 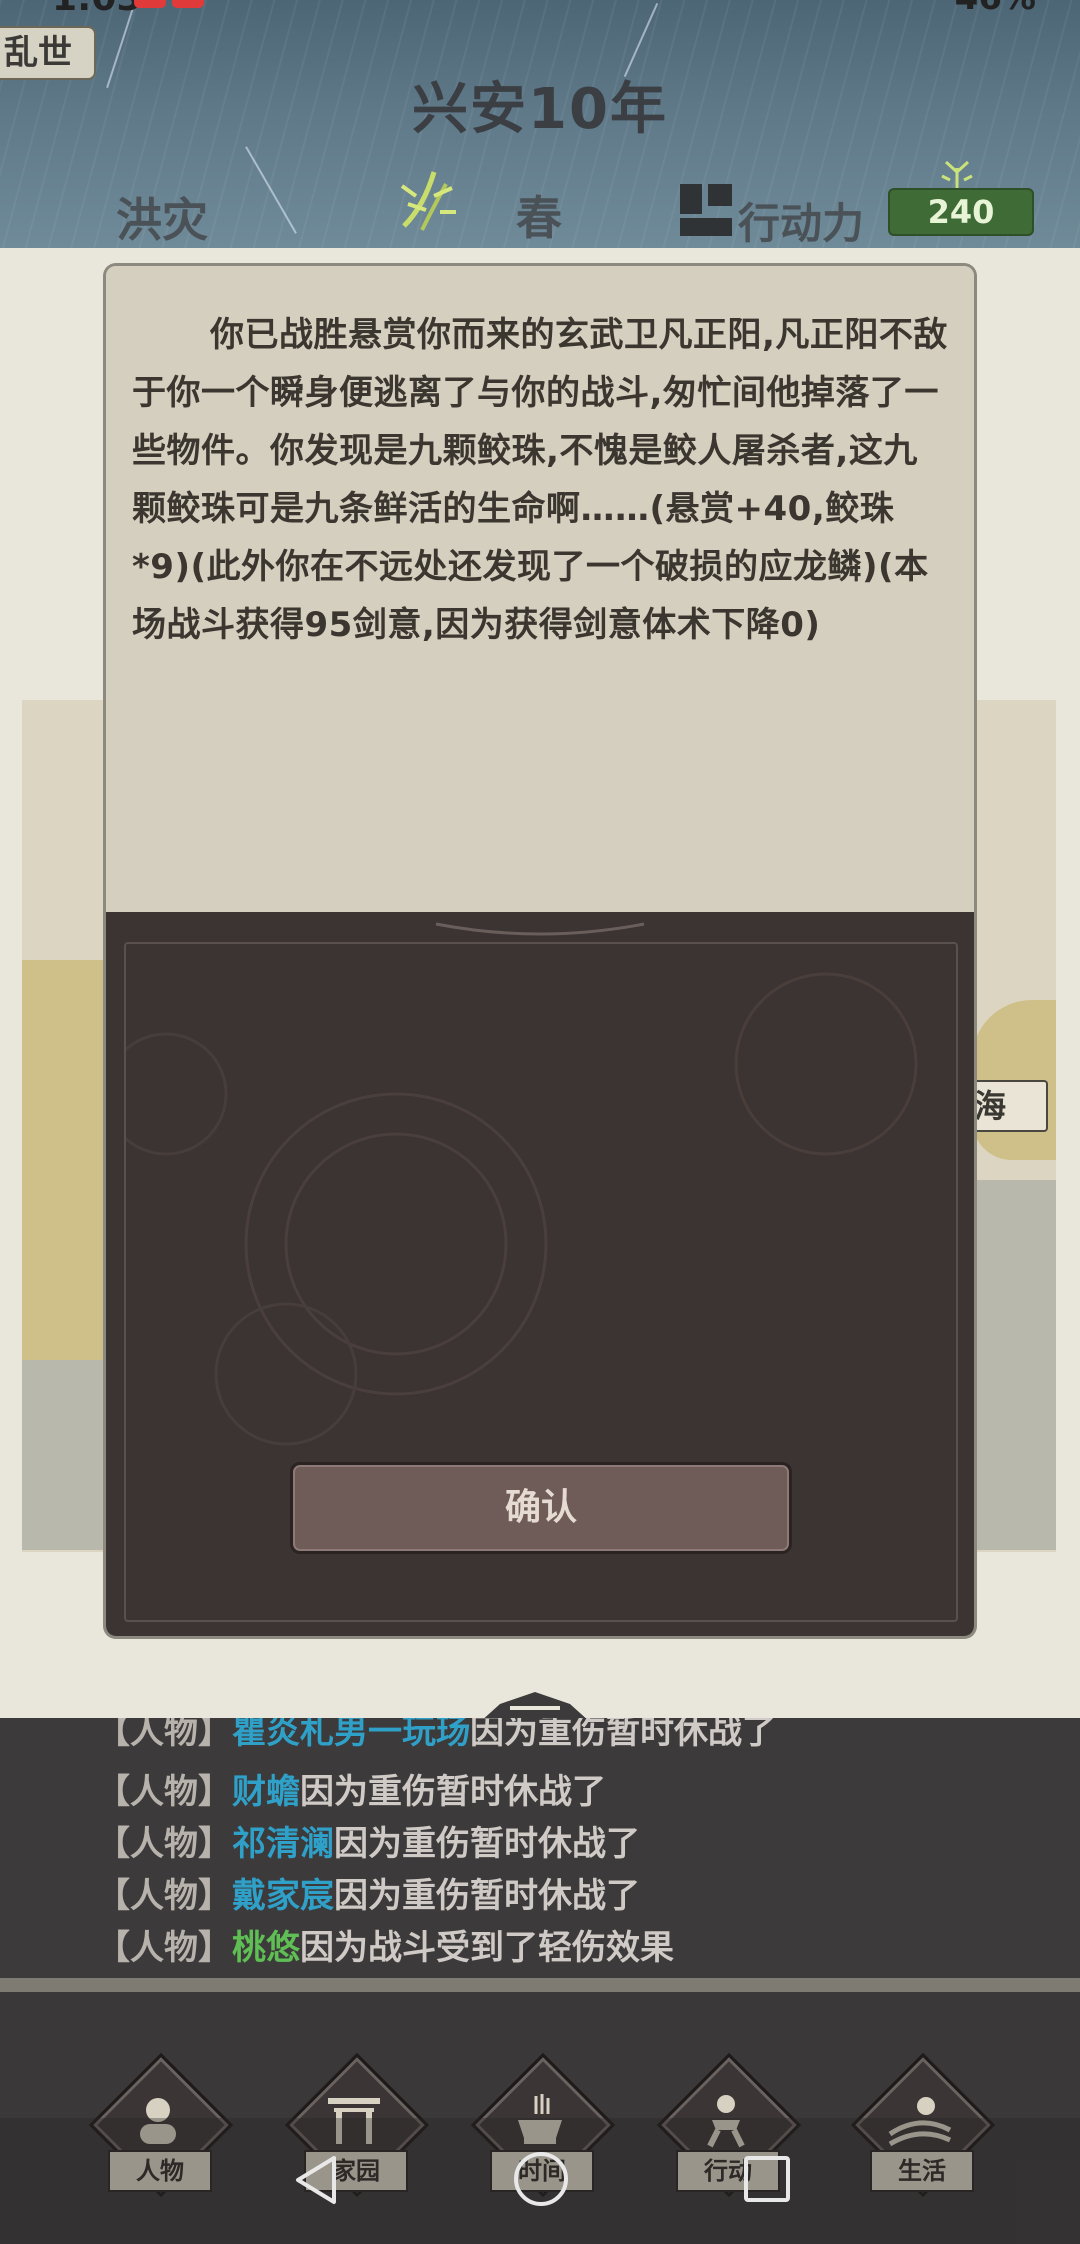 I want to click on log-divider, so click(x=540, y=1985).